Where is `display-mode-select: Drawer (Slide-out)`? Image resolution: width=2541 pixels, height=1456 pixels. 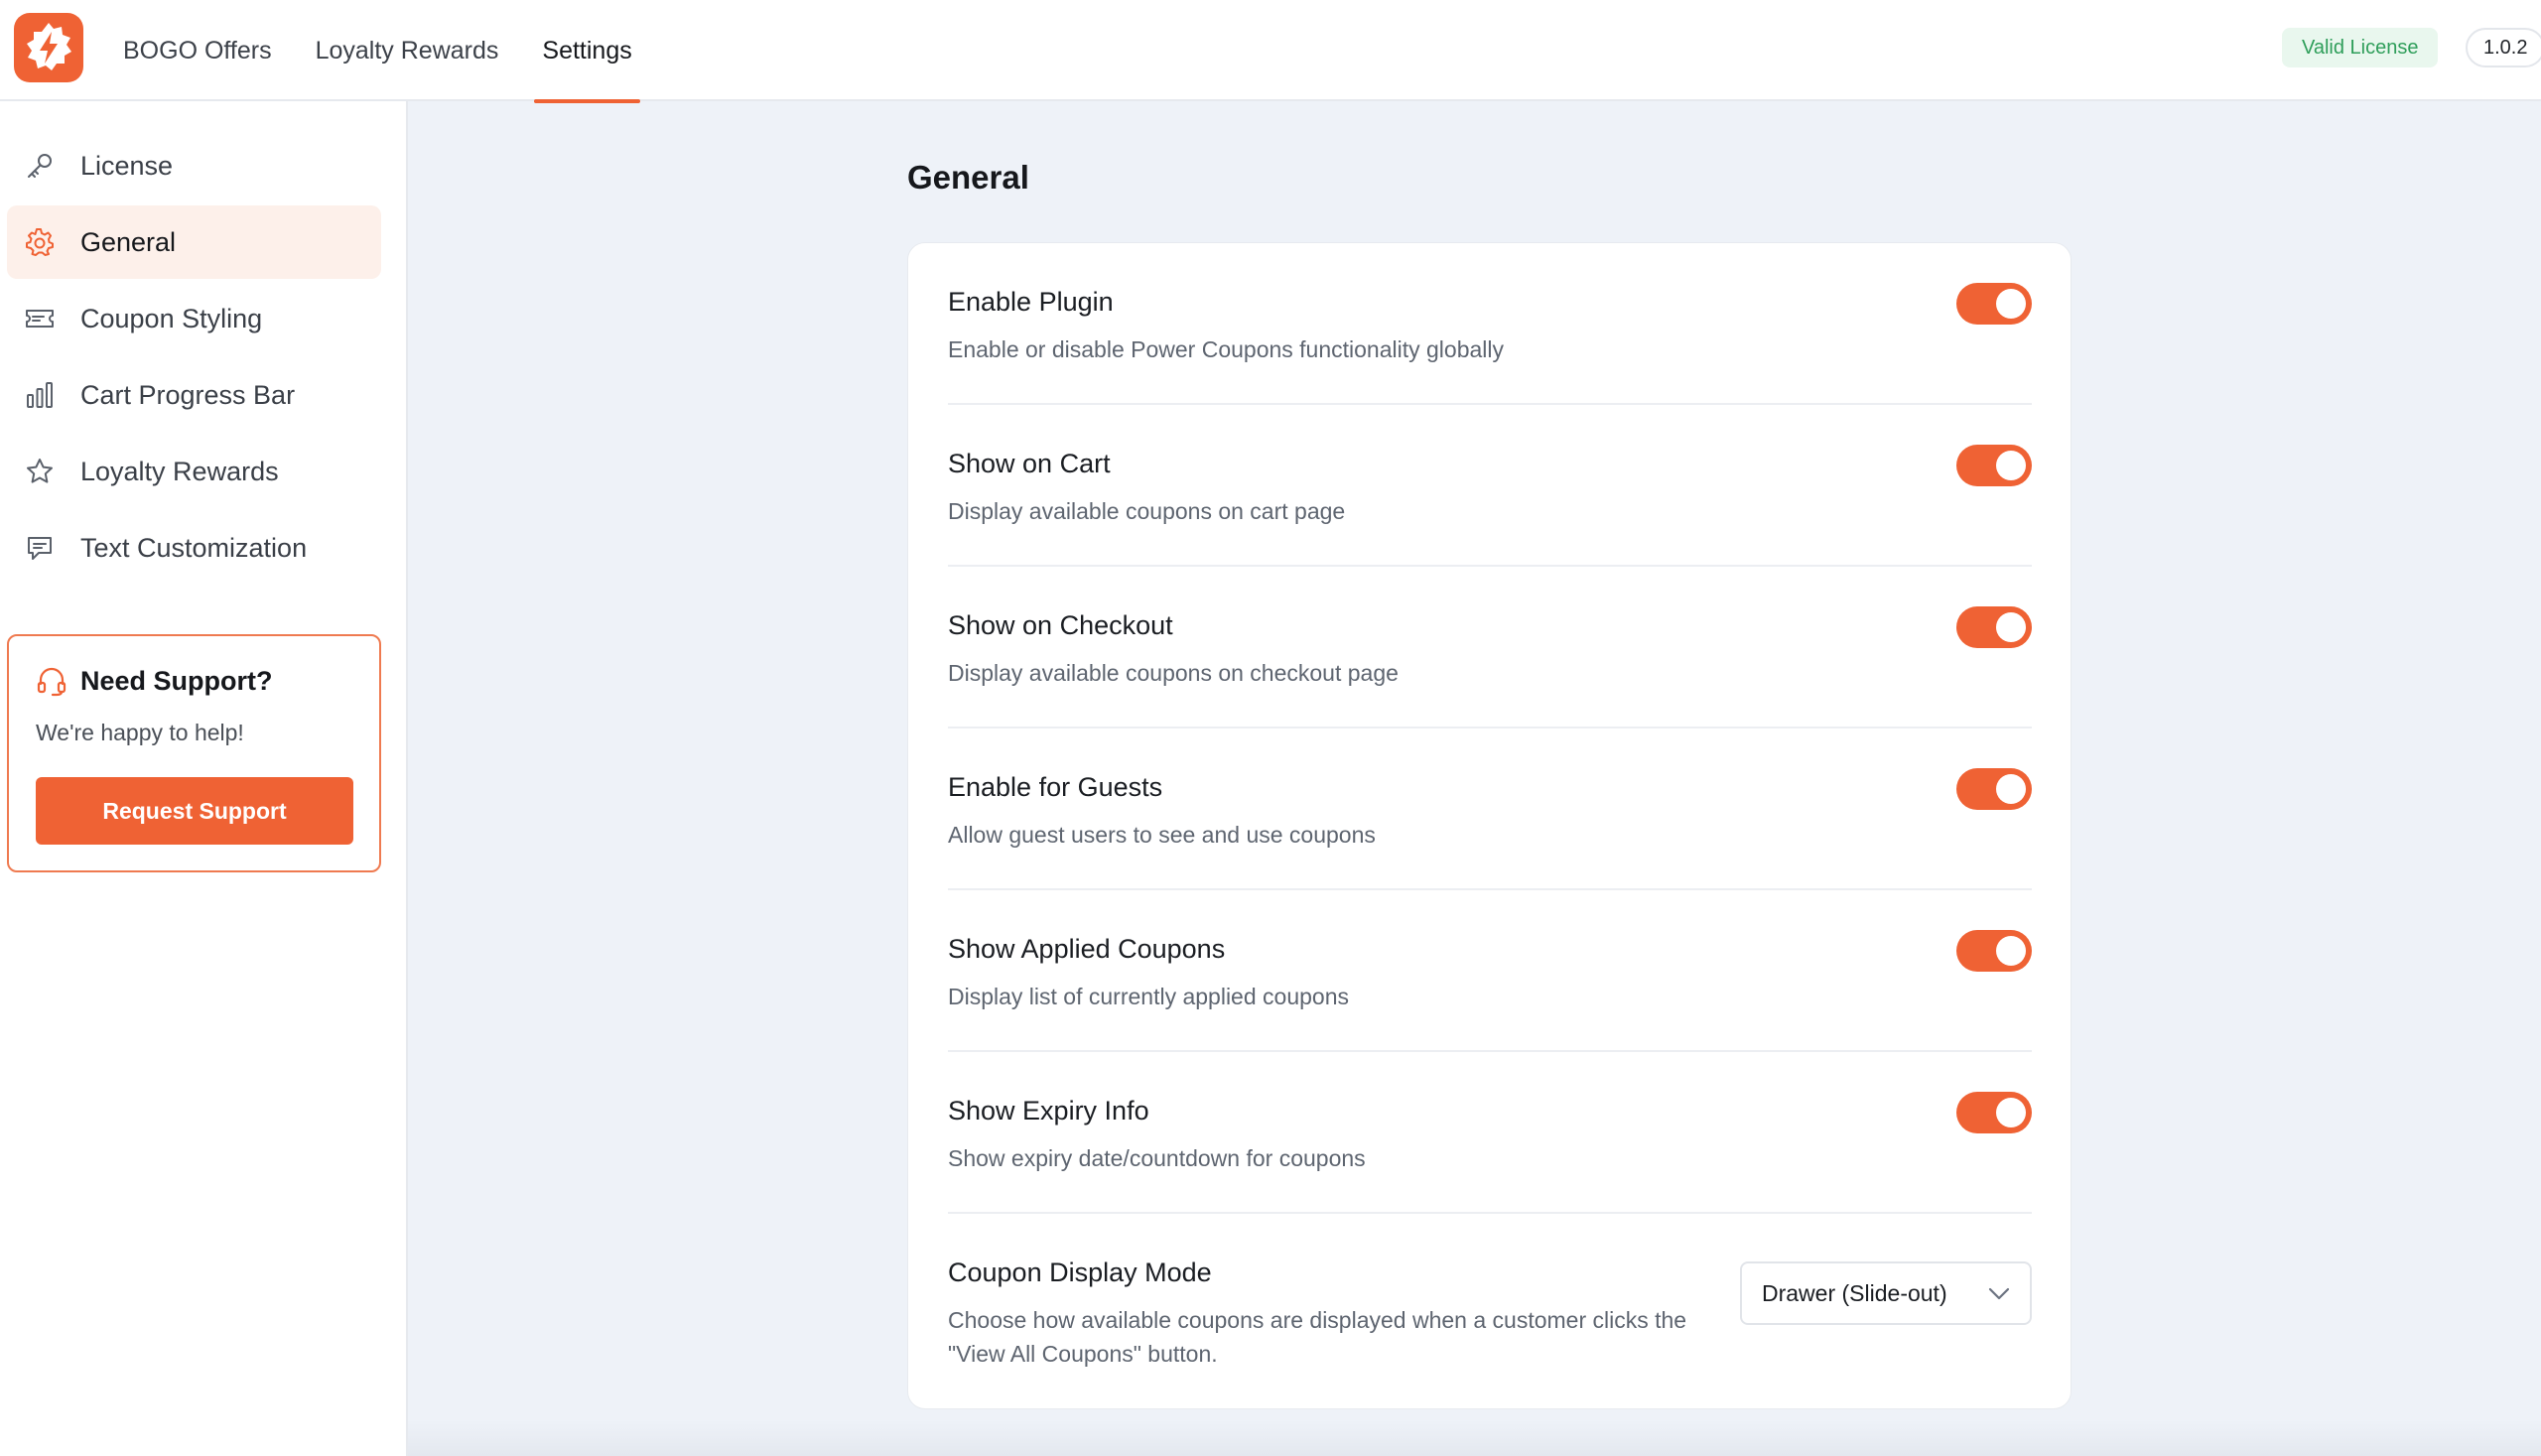
display-mode-select: Drawer (Slide-out) is located at coordinates (1886, 1293).